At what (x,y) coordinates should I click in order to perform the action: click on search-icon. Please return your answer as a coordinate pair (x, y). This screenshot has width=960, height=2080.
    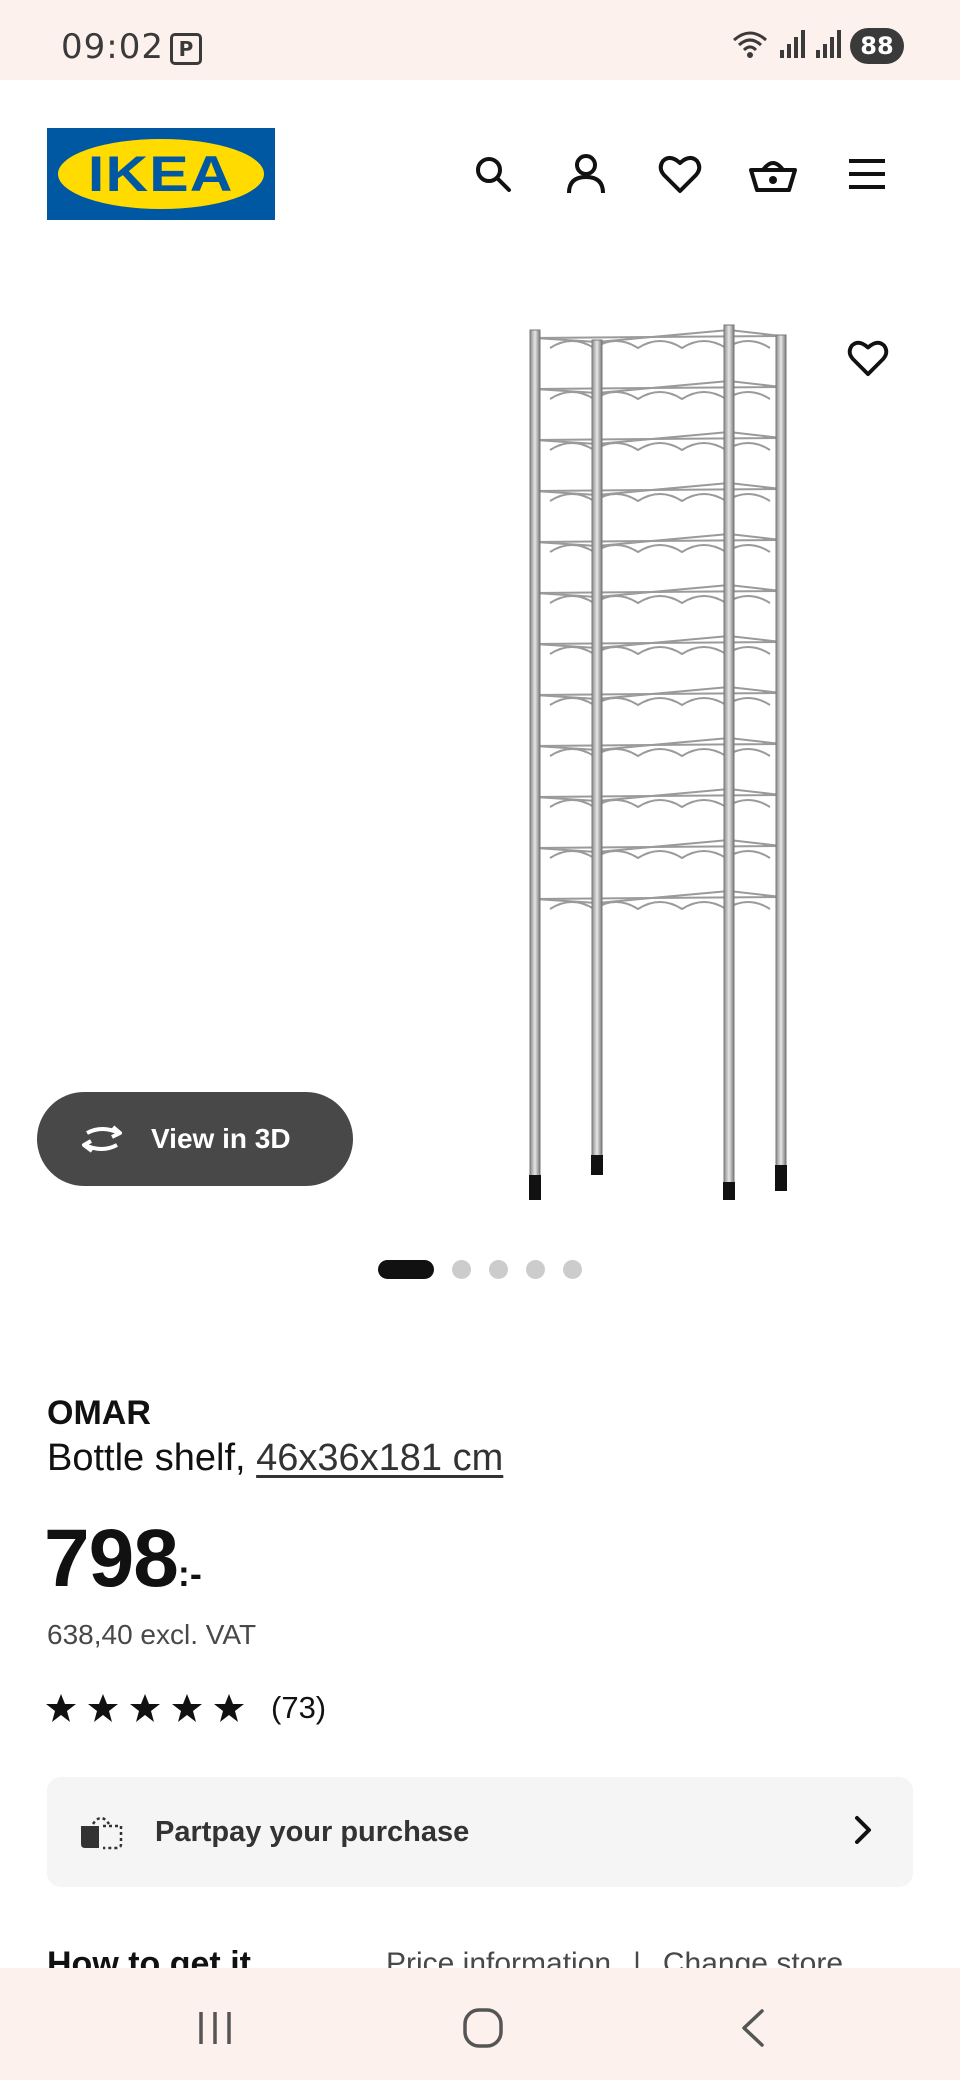
    Looking at the image, I should click on (493, 174).